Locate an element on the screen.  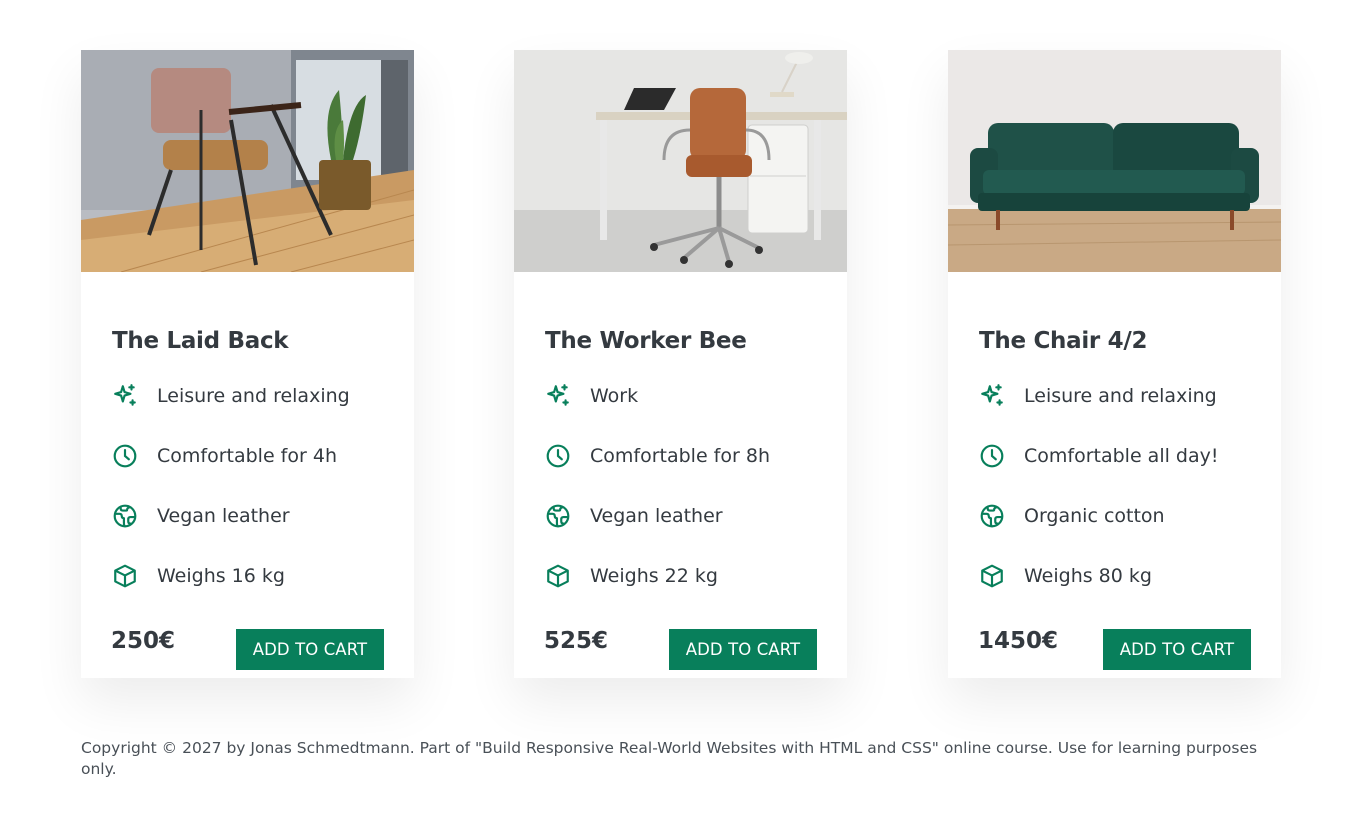
attribute-item: Weighs 16 kg is located at coordinates (252, 576).